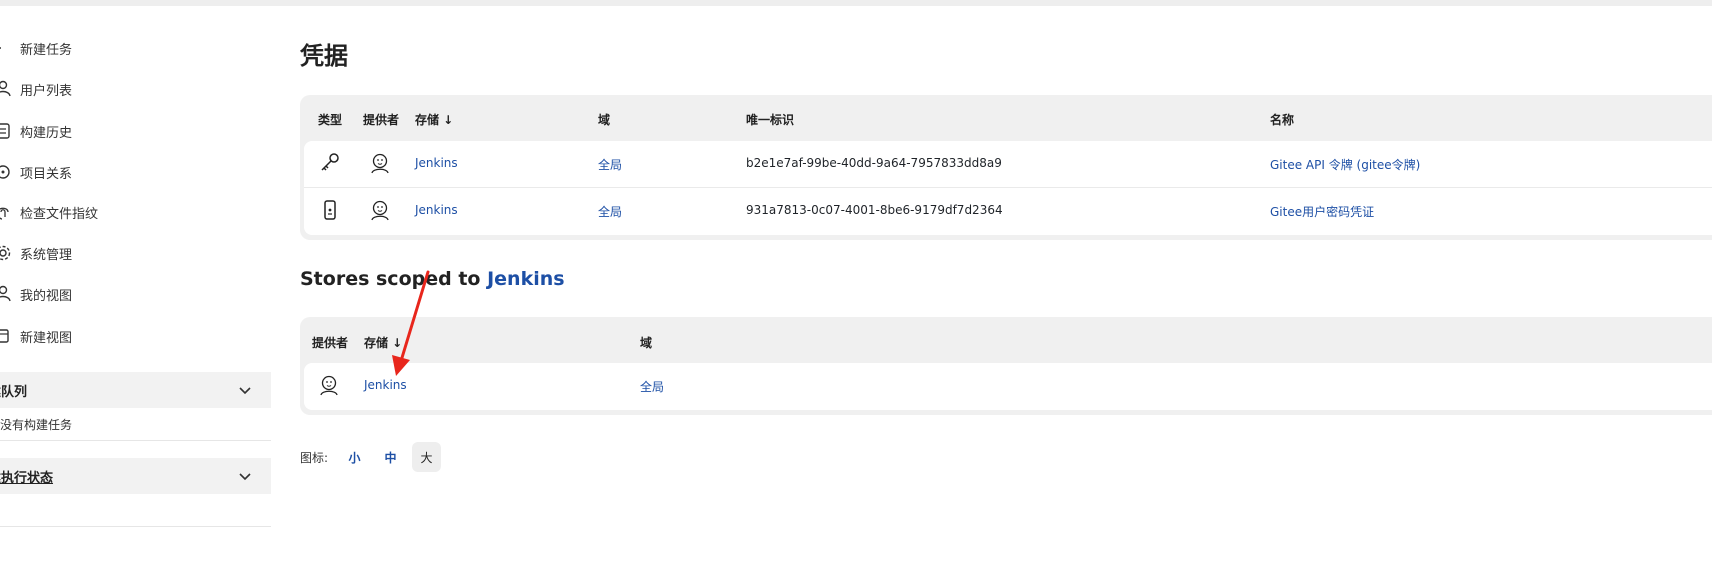 This screenshot has height=583, width=1712. Describe the element at coordinates (46, 174) in the screenshot. I see `sidebar-item-label: 项目关系` at that location.